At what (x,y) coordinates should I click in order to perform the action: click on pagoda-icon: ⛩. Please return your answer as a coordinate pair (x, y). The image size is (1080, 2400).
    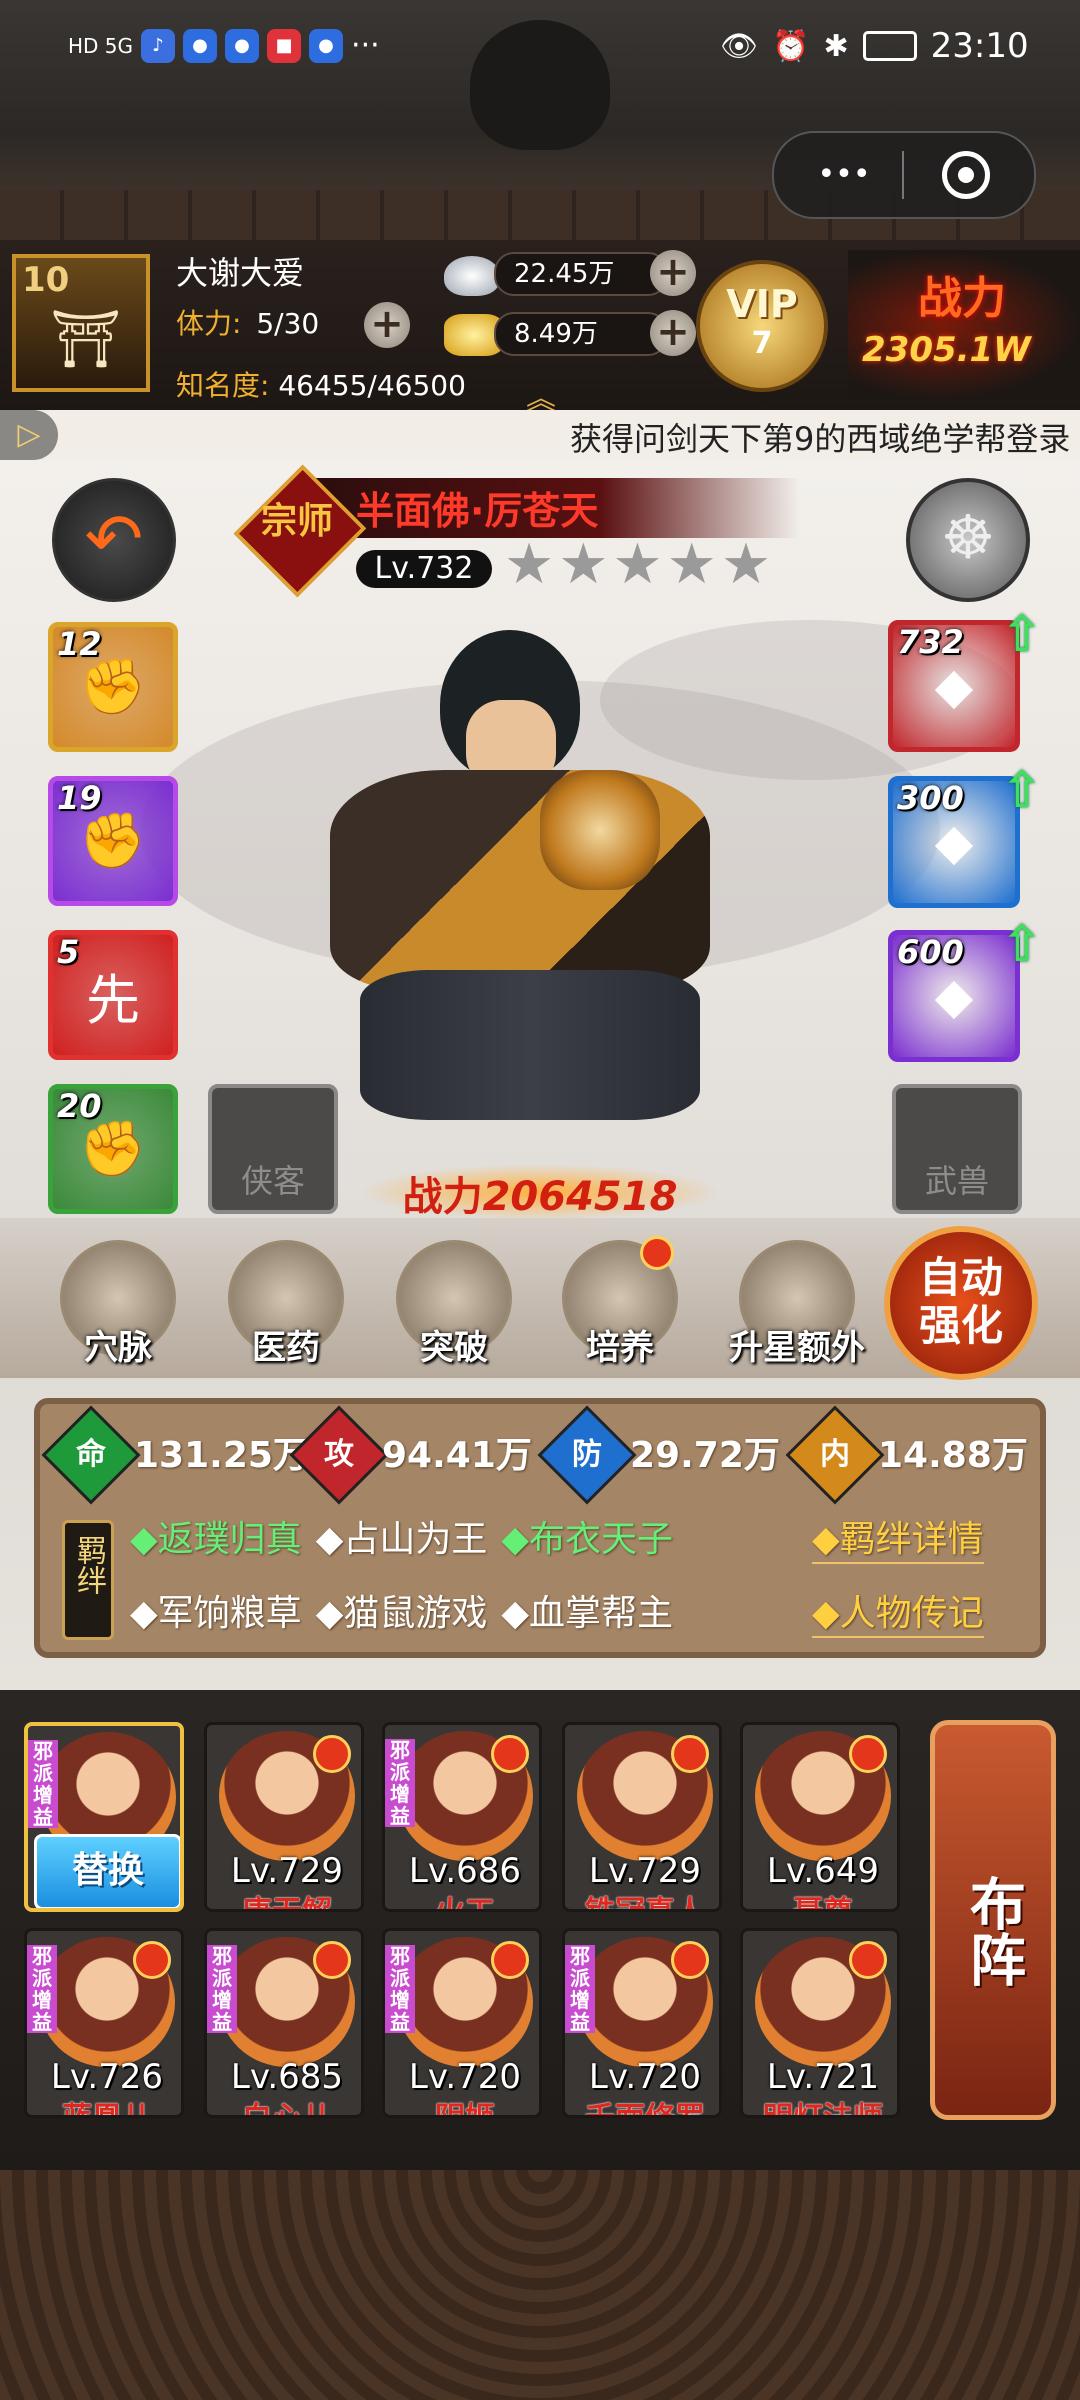
    Looking at the image, I should click on (86, 339).